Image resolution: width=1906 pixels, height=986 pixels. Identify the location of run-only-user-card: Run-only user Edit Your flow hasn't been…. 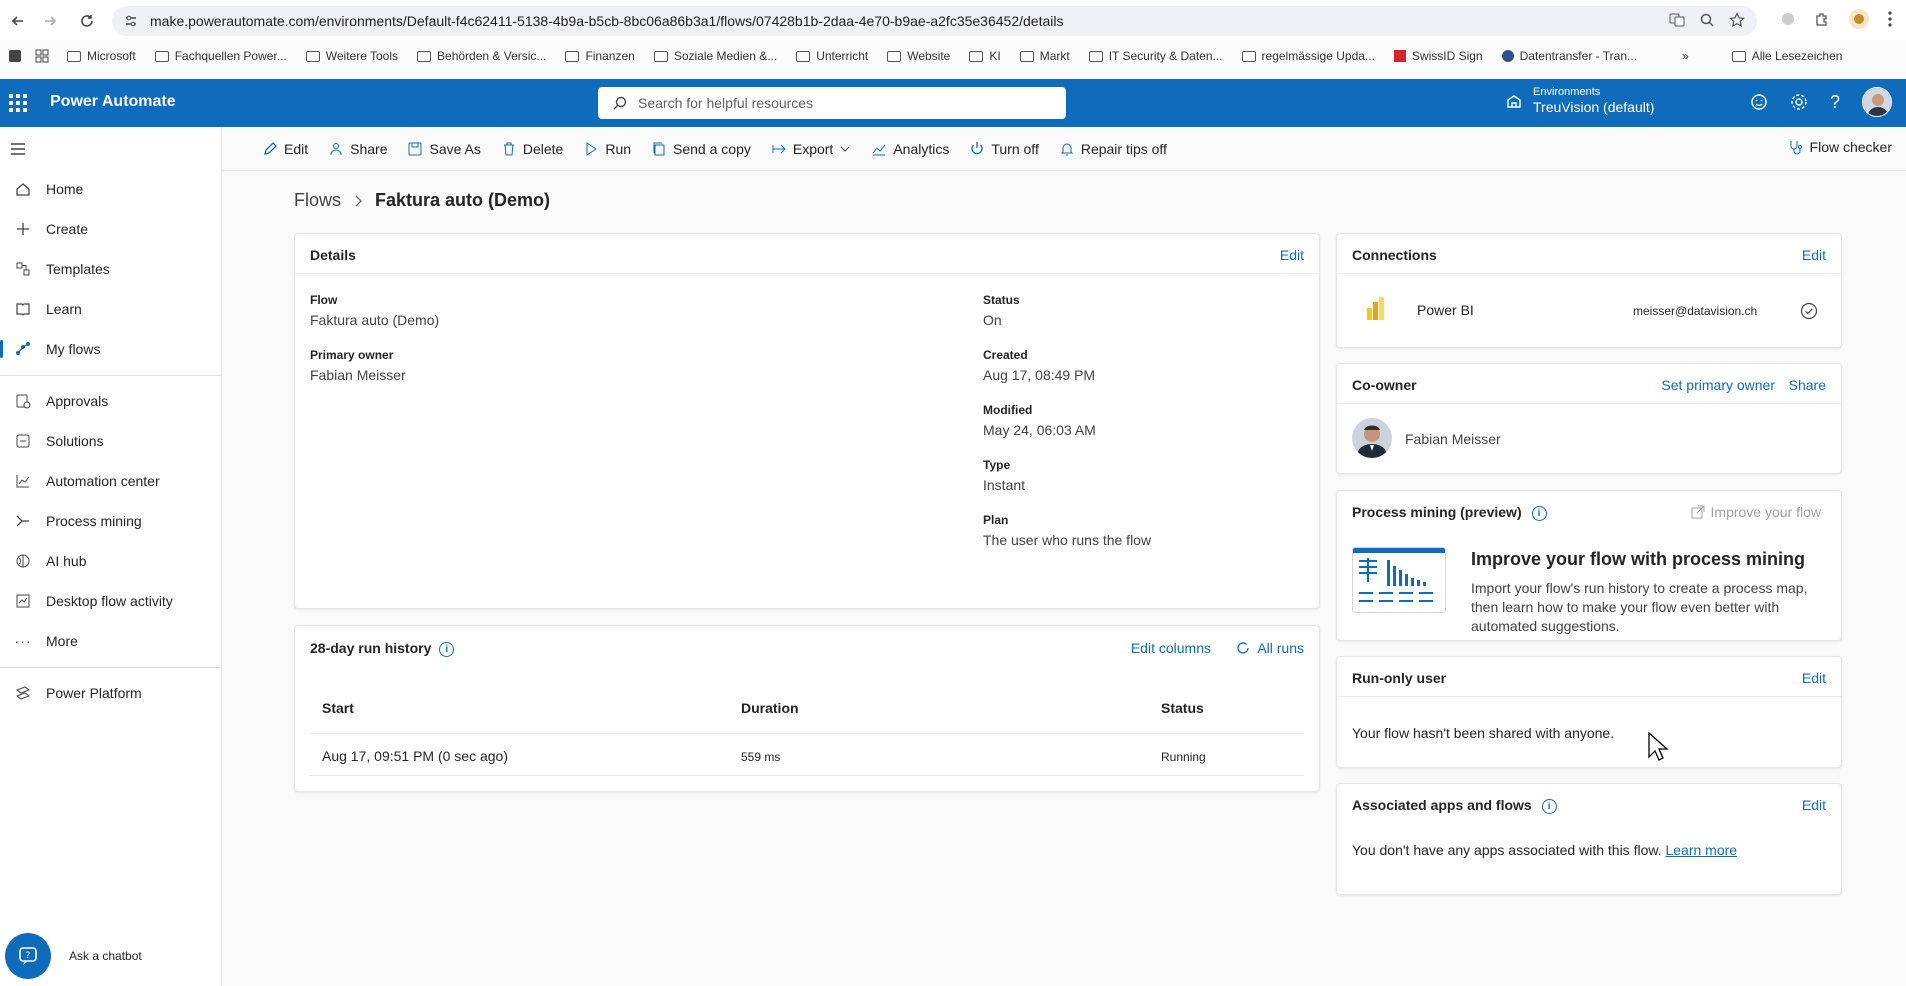
(1589, 712).